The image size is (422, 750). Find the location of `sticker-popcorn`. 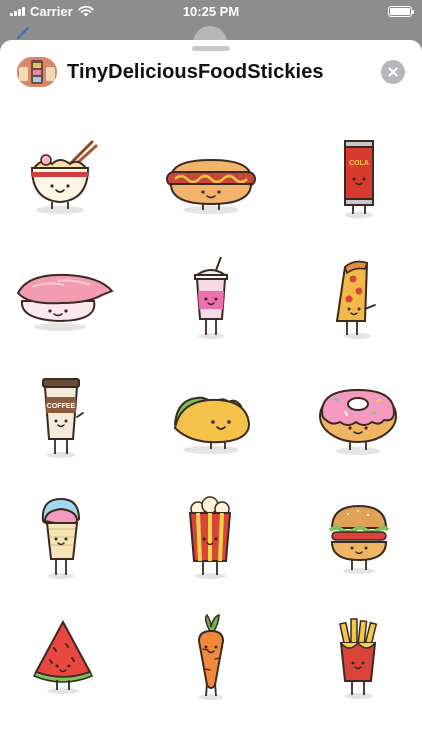

sticker-popcorn is located at coordinates (211, 538).